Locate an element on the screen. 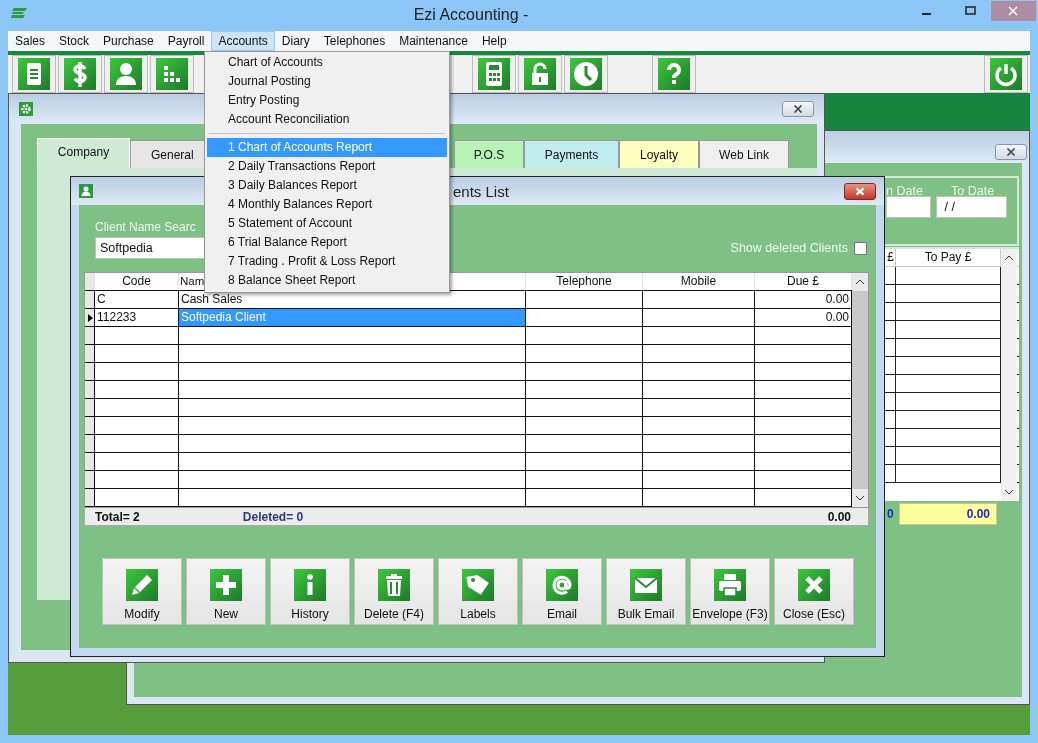  close-icon is located at coordinates (814, 585).